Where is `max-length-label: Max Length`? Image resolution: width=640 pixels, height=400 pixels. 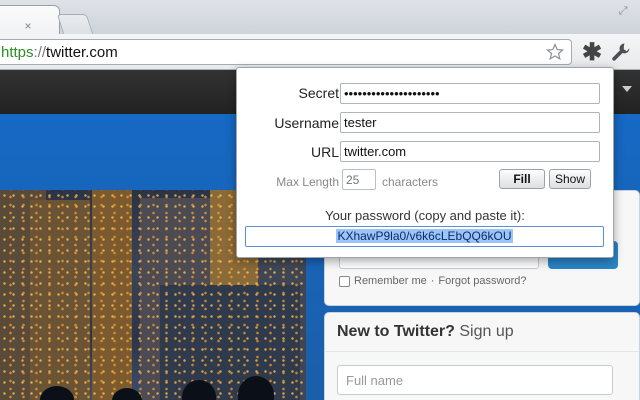
max-length-label: Max Length is located at coordinates (307, 182).